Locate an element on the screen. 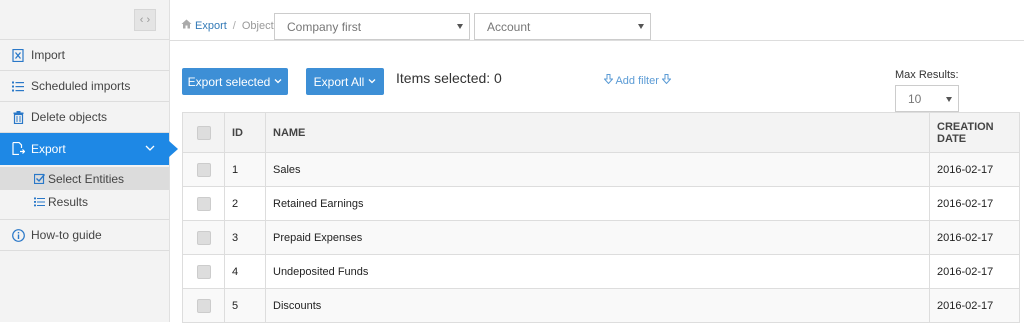 Image resolution: width=1024 pixels, height=323 pixels. company-select-value: Company first is located at coordinates (324, 27).